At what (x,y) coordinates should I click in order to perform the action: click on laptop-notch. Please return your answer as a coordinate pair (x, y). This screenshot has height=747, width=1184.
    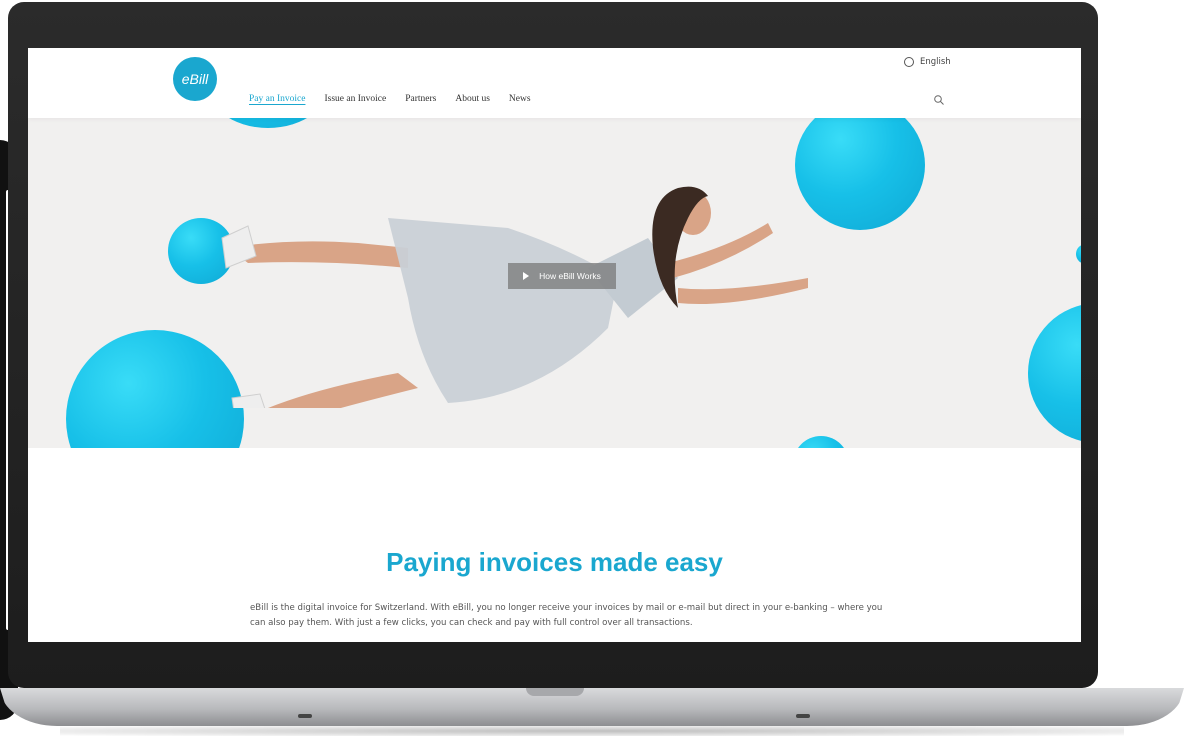
    Looking at the image, I should click on (555, 692).